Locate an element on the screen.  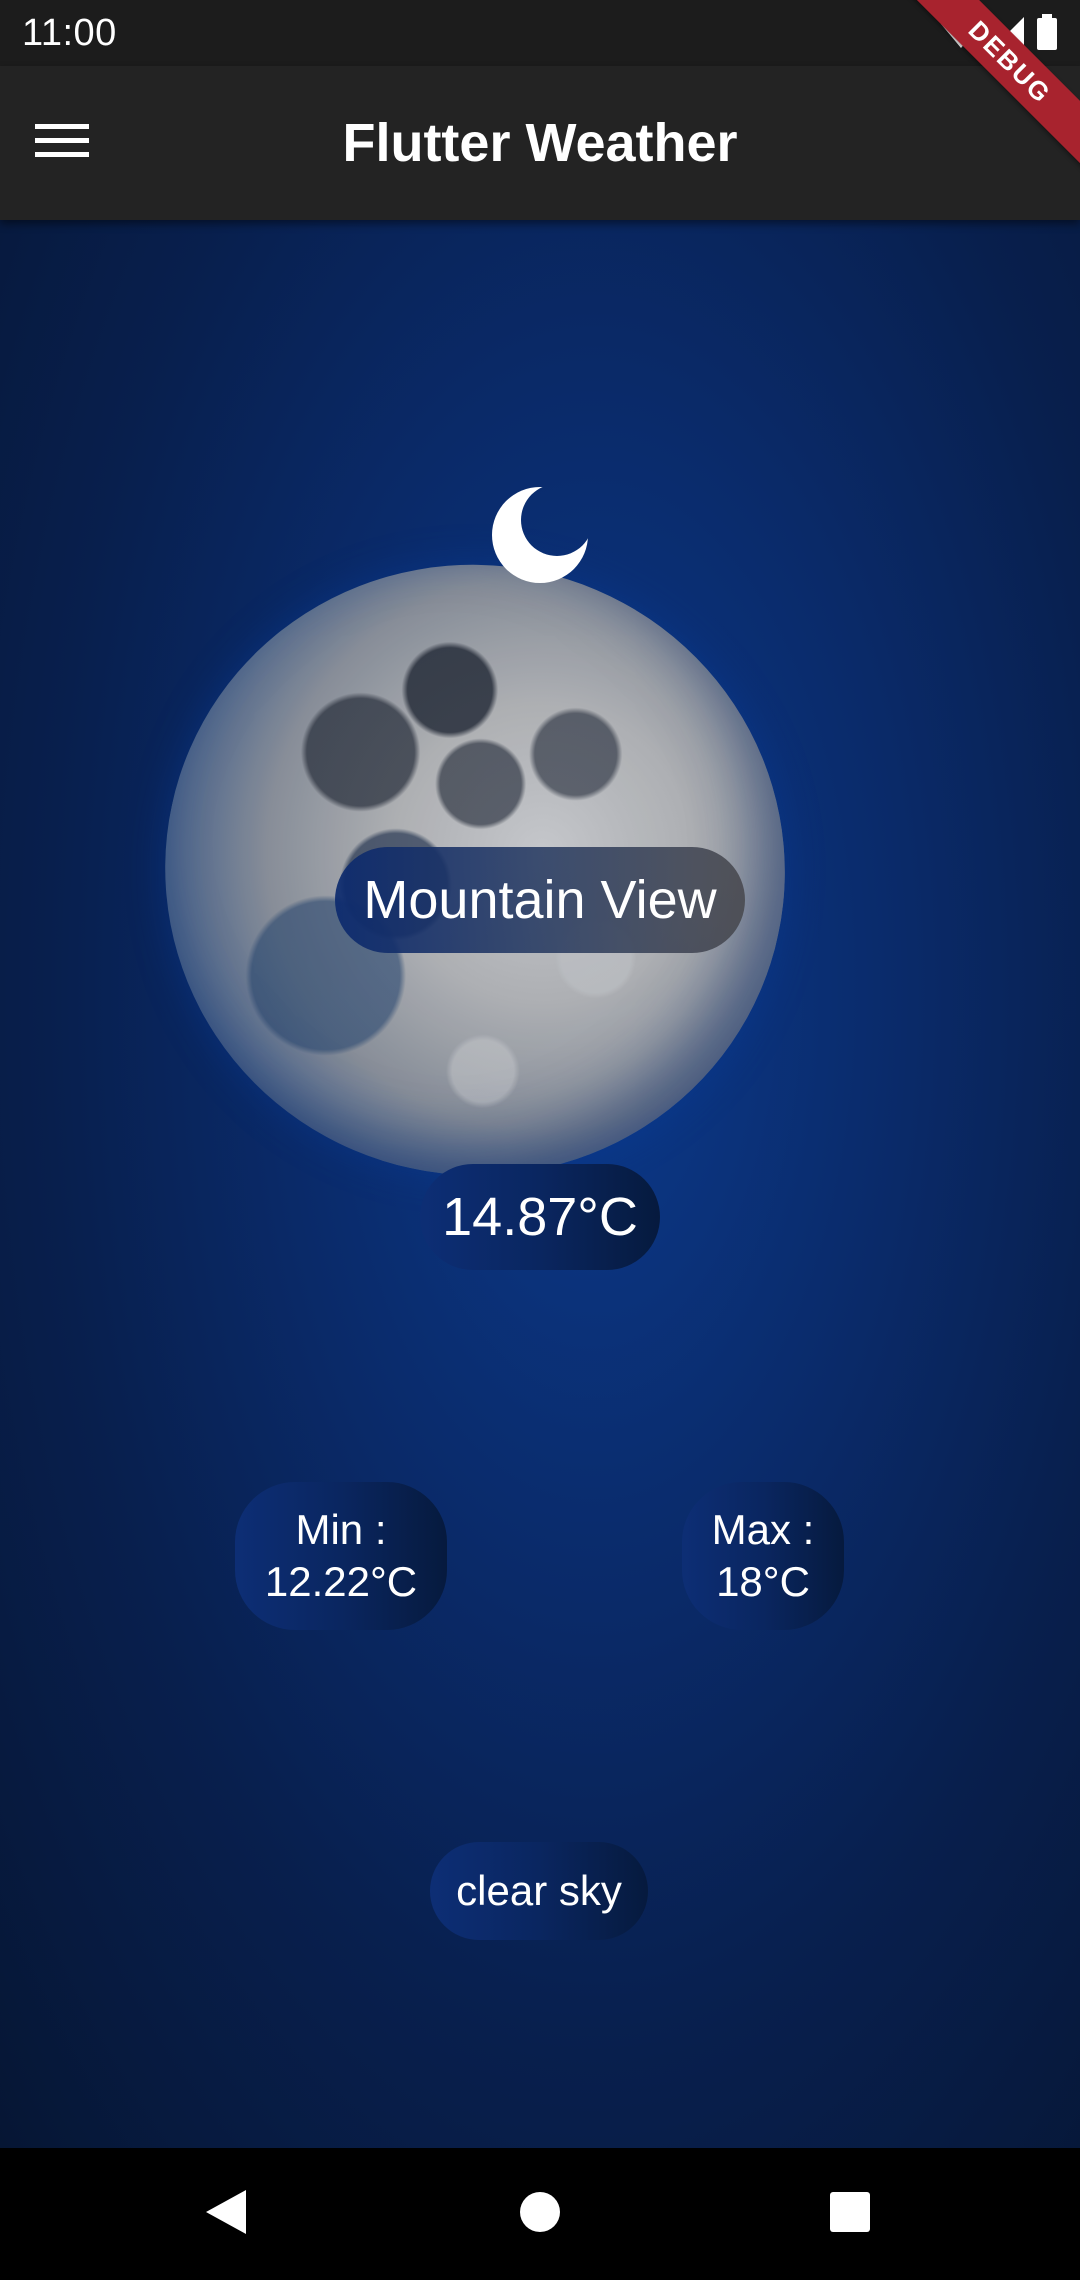
status-time: 11:00 is located at coordinates (69, 33).